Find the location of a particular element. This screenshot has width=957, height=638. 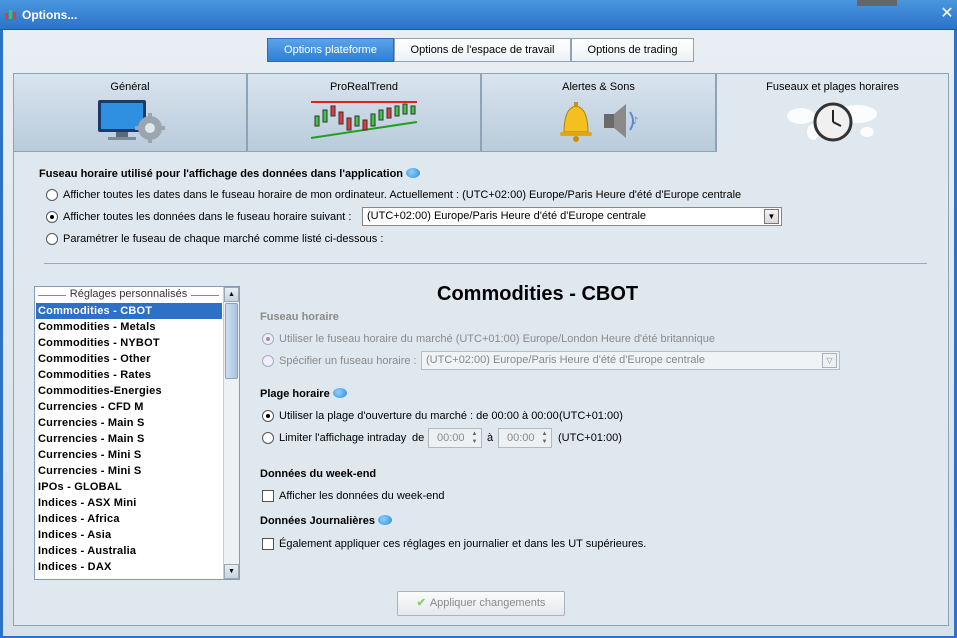

clock-world-icon is located at coordinates (831, 122).